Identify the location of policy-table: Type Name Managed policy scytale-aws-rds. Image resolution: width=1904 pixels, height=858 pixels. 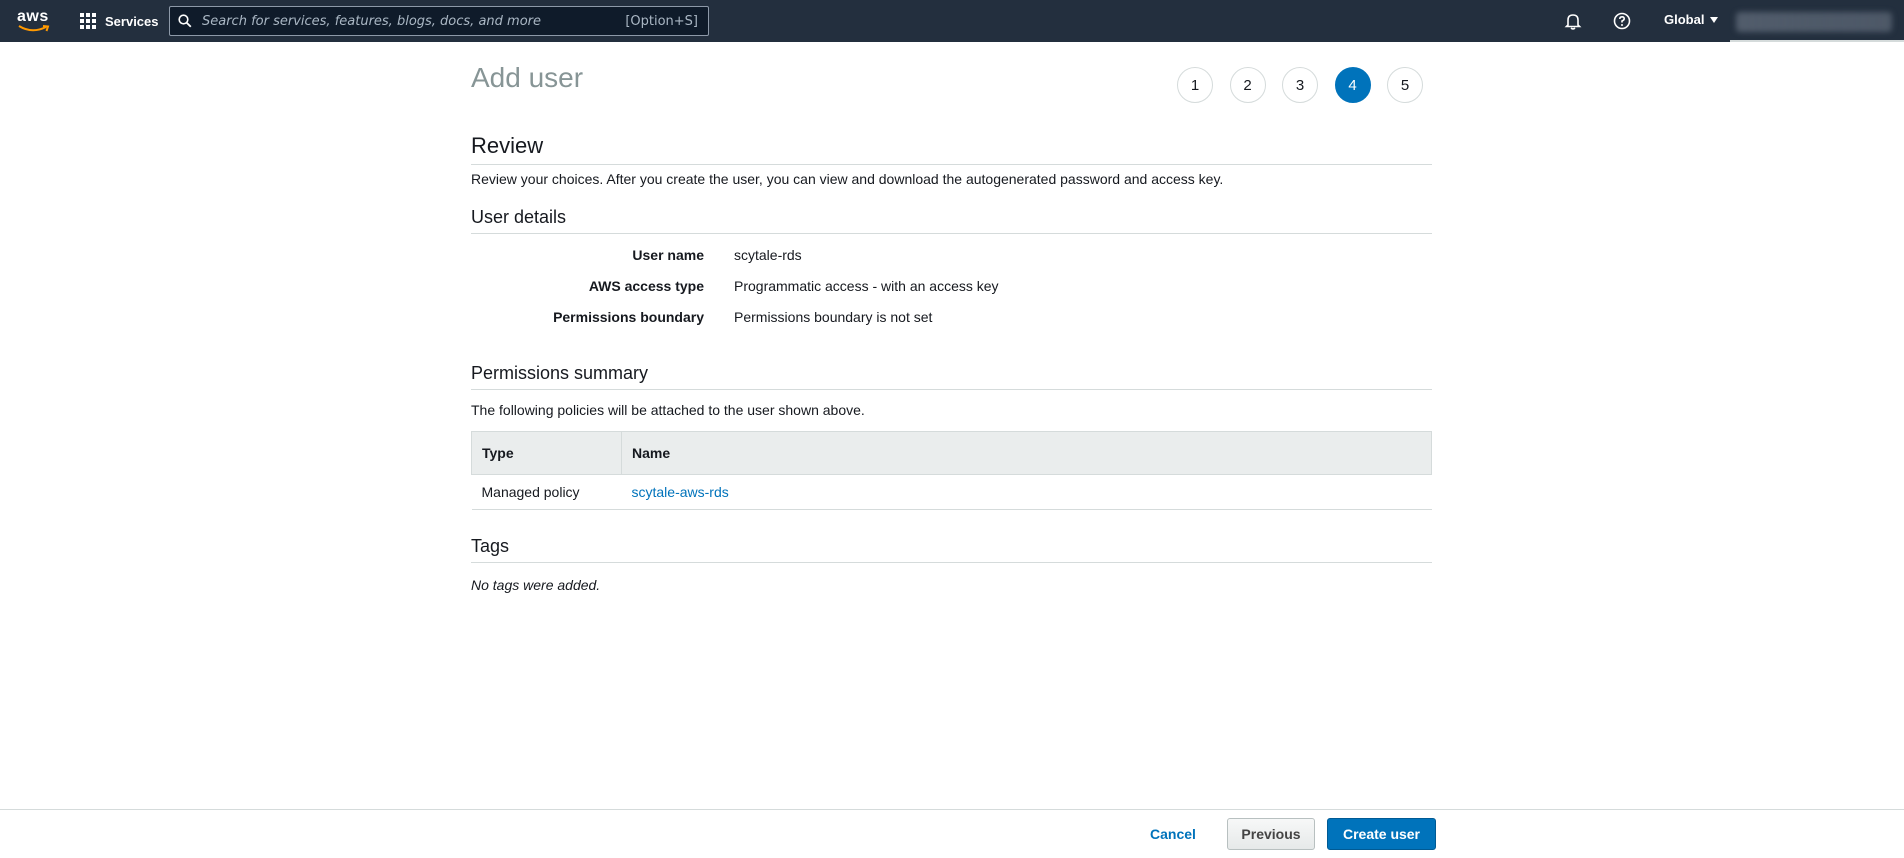
(951, 470).